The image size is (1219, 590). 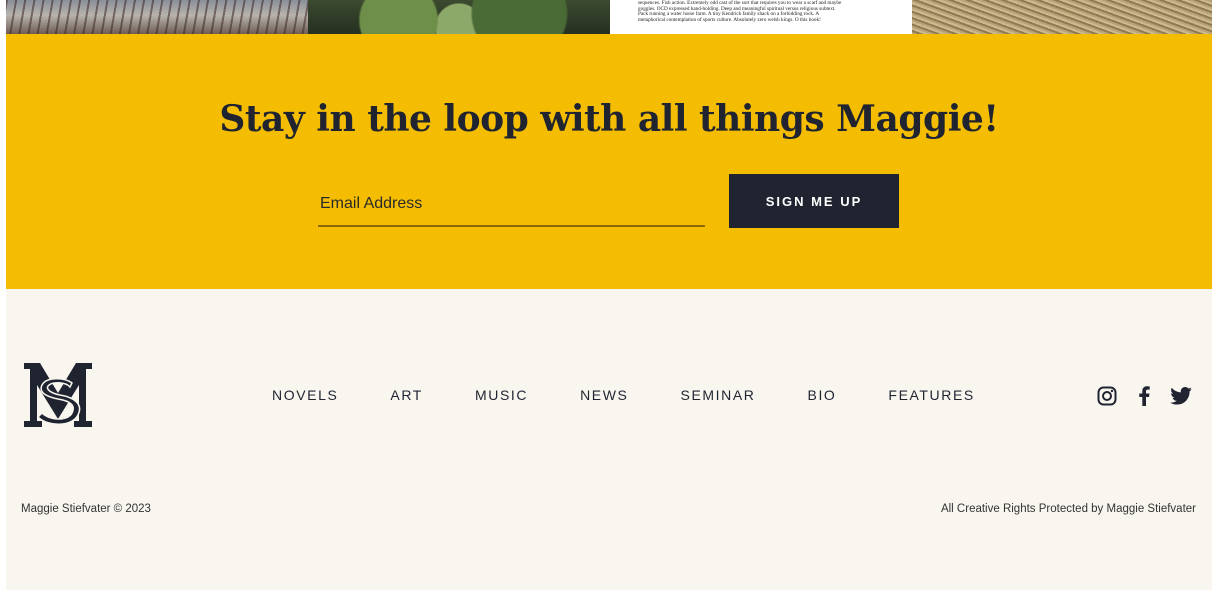 What do you see at coordinates (1144, 396) in the screenshot?
I see `facebook-icon` at bounding box center [1144, 396].